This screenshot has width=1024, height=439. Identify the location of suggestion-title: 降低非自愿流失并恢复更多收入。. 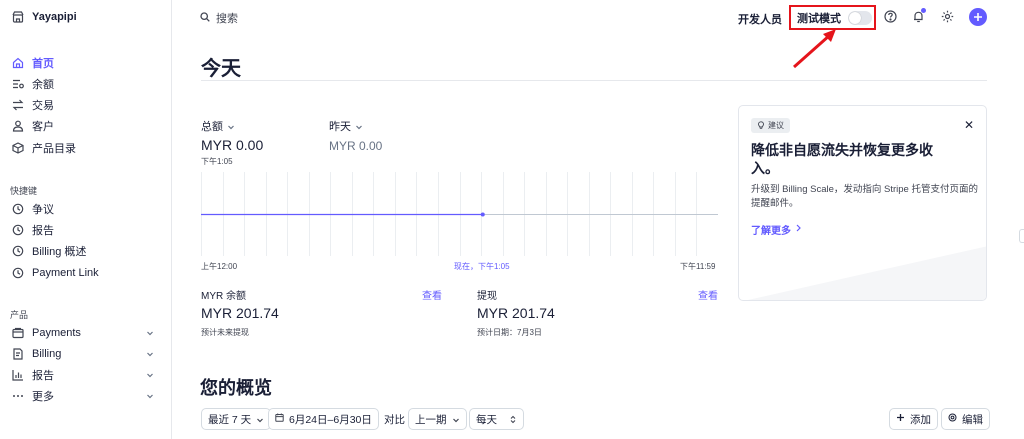
(842, 159).